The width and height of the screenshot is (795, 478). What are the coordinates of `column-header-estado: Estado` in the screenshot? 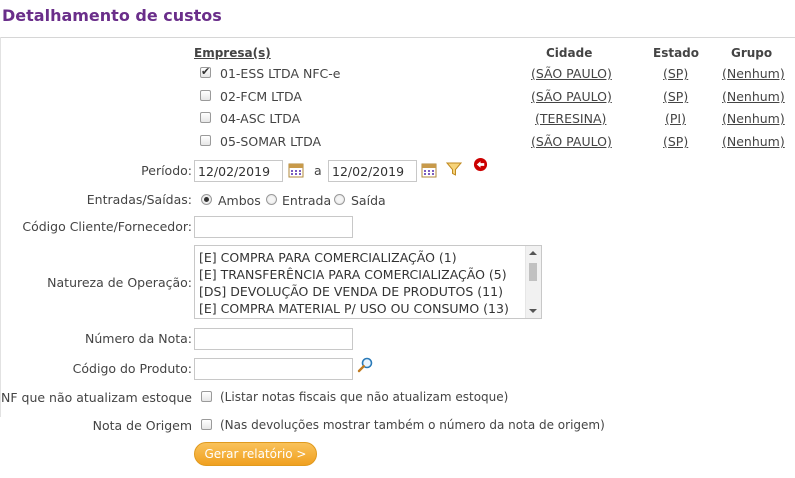 It's located at (676, 53).